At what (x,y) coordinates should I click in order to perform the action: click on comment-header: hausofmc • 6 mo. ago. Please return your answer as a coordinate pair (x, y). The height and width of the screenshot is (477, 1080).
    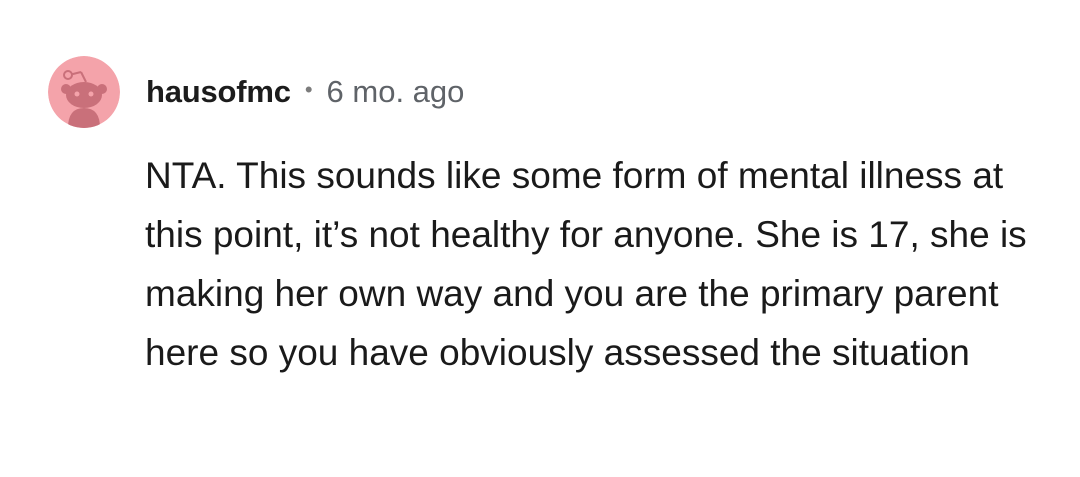
    Looking at the image, I should click on (256, 92).